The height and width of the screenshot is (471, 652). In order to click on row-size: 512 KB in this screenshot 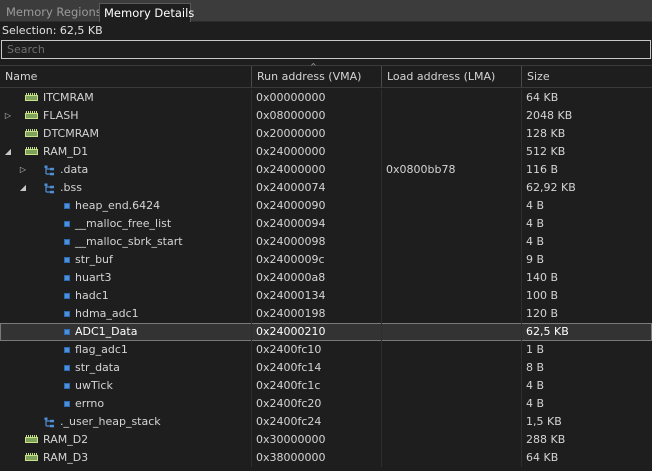, I will do `click(546, 151)`.